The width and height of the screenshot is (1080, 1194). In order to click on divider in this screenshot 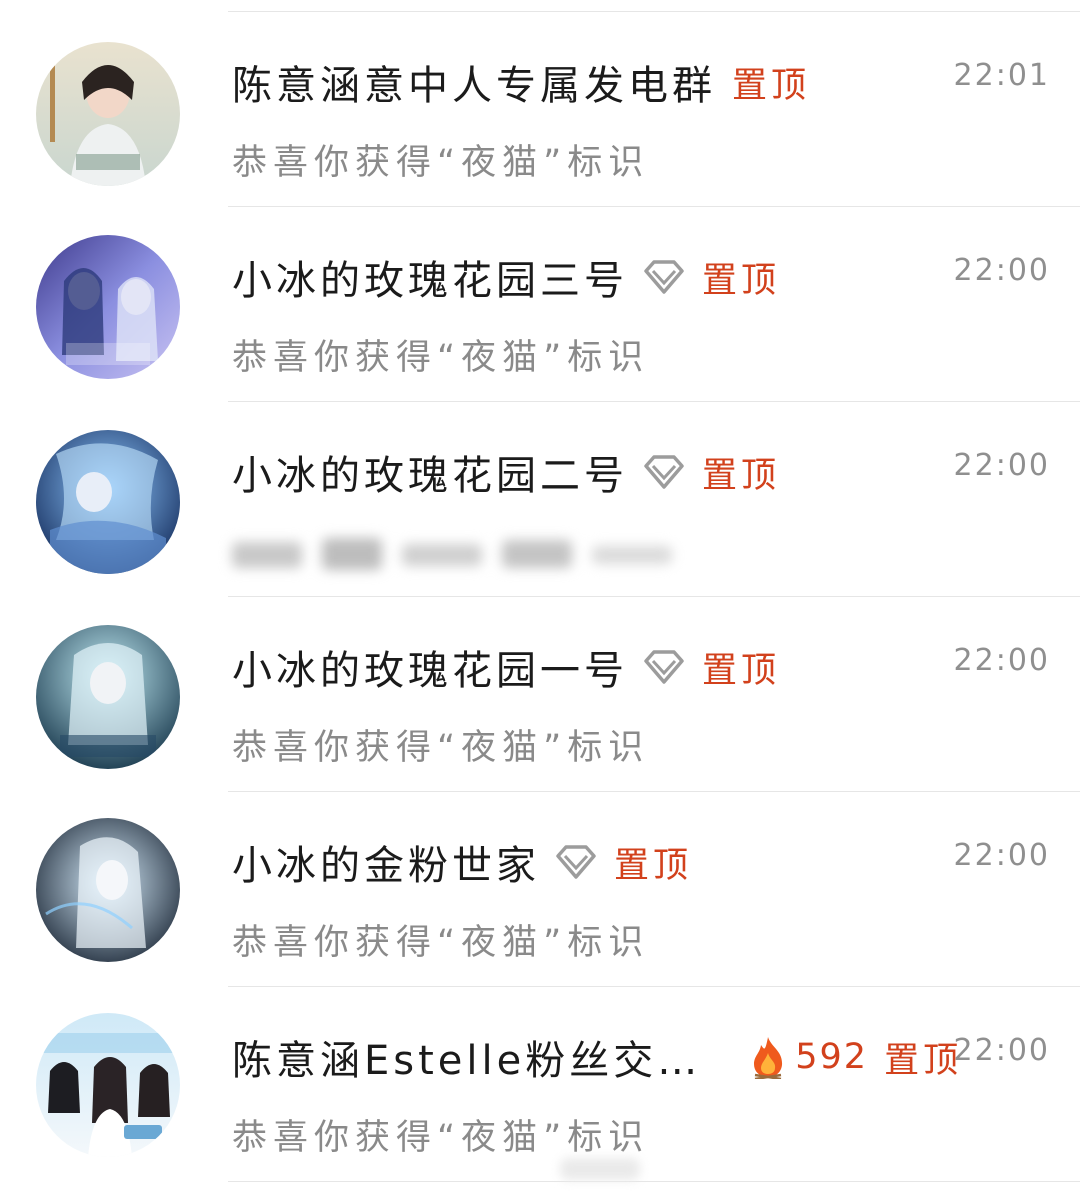, I will do `click(654, 1181)`.